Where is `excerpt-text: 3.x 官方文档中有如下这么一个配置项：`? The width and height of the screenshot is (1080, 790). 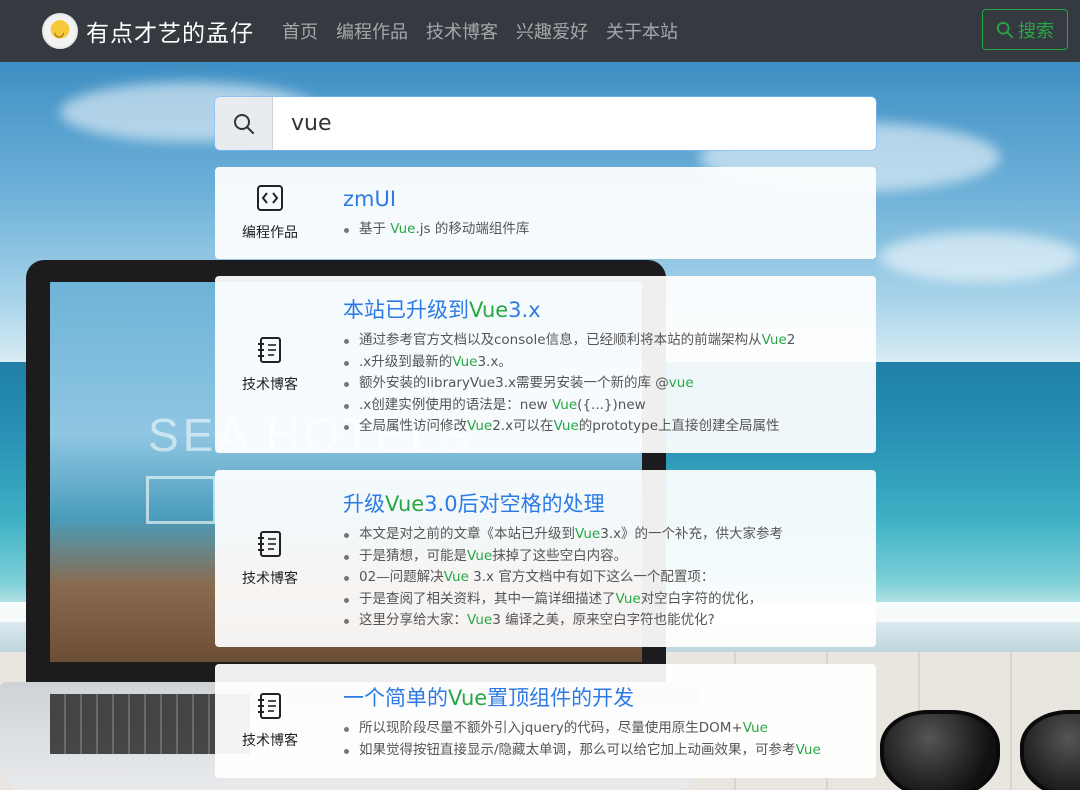
excerpt-text: 3.x 官方文档中有如下这么一个配置项： is located at coordinates (591, 577).